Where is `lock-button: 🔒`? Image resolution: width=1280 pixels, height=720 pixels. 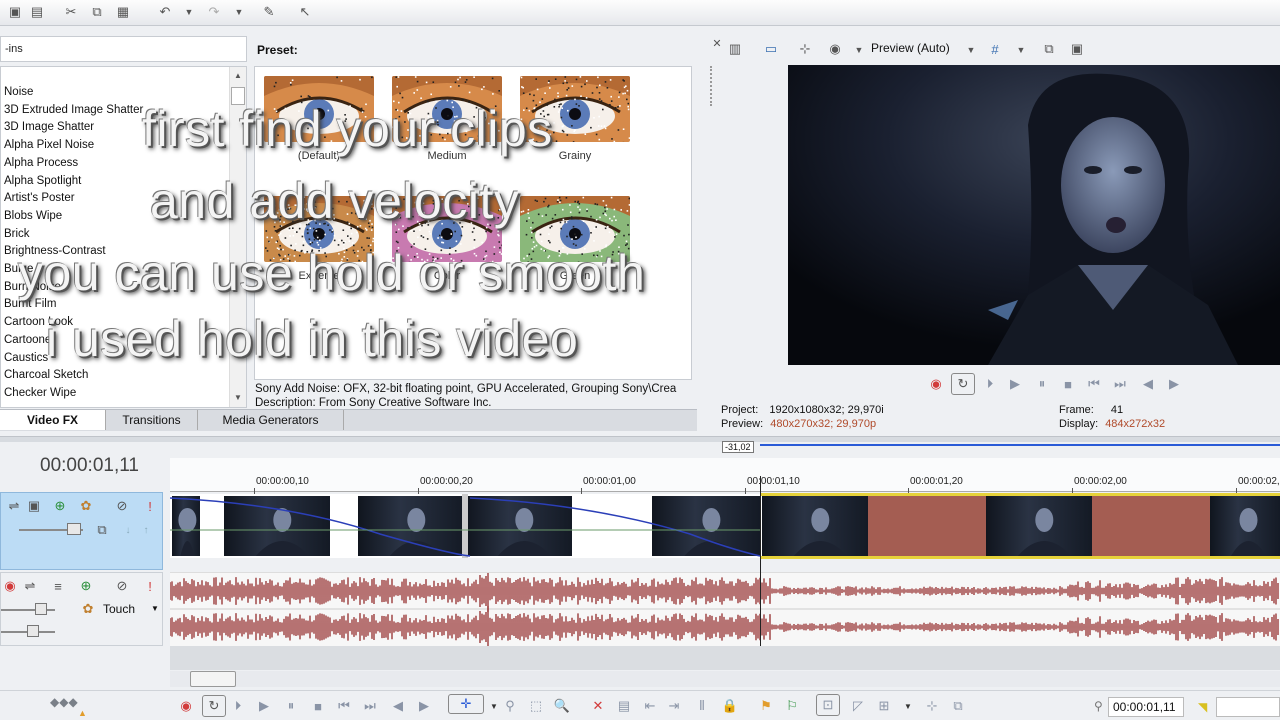 lock-button: 🔒 is located at coordinates (730, 706).